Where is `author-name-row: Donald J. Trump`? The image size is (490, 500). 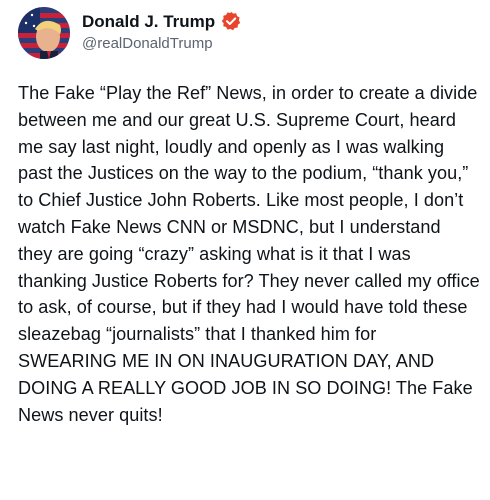
author-name-row: Donald J. Trump is located at coordinates (161, 21).